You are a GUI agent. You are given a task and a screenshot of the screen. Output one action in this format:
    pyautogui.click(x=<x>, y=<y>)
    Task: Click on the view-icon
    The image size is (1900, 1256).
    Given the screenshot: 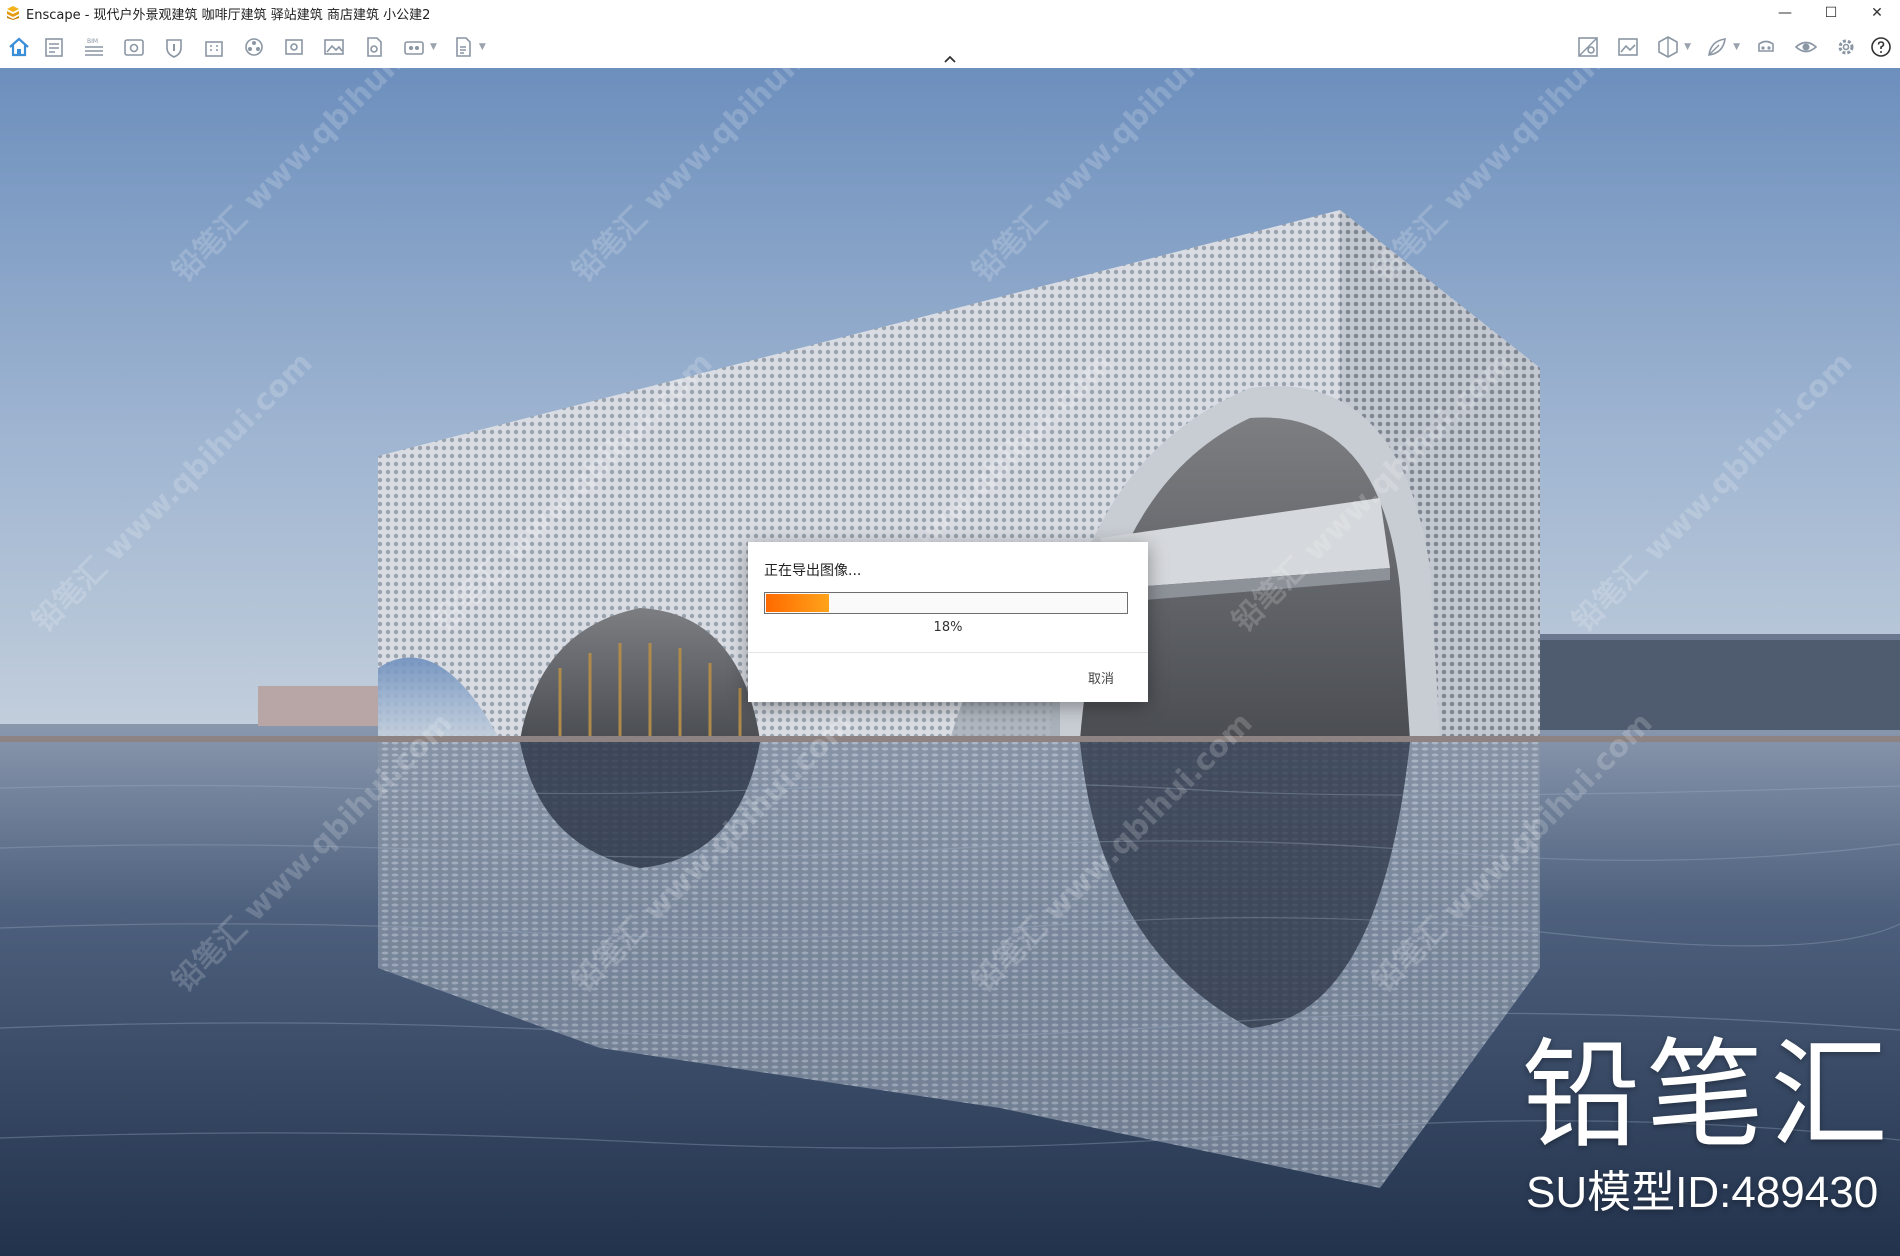 What is the action you would take?
    pyautogui.click(x=134, y=47)
    